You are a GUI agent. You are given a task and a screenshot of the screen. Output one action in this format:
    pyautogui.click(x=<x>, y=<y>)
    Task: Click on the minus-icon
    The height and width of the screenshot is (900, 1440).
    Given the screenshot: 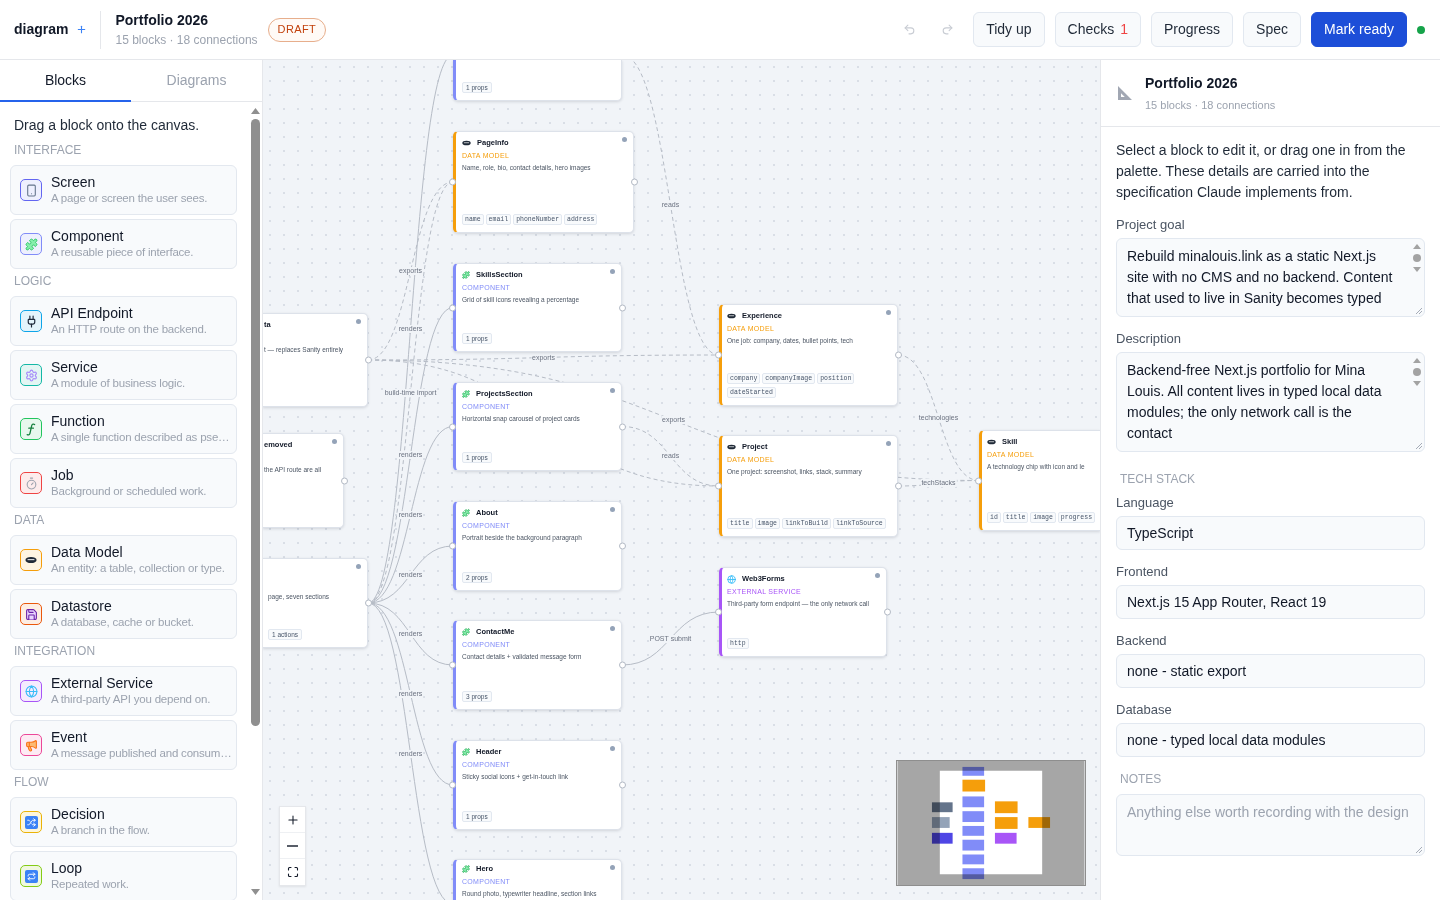 What is the action you would take?
    pyautogui.click(x=292, y=845)
    